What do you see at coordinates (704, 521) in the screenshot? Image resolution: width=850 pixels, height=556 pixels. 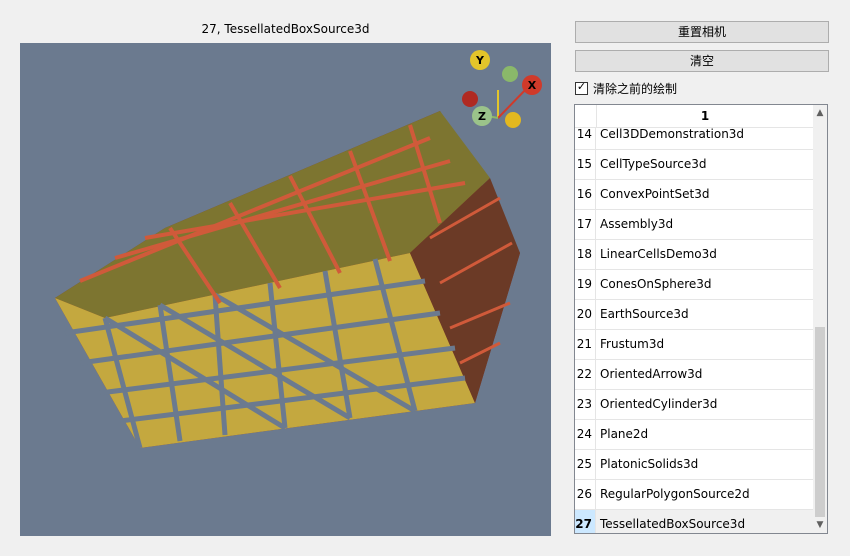 I see `row-example-name: TessellatedBoxSource3d` at bounding box center [704, 521].